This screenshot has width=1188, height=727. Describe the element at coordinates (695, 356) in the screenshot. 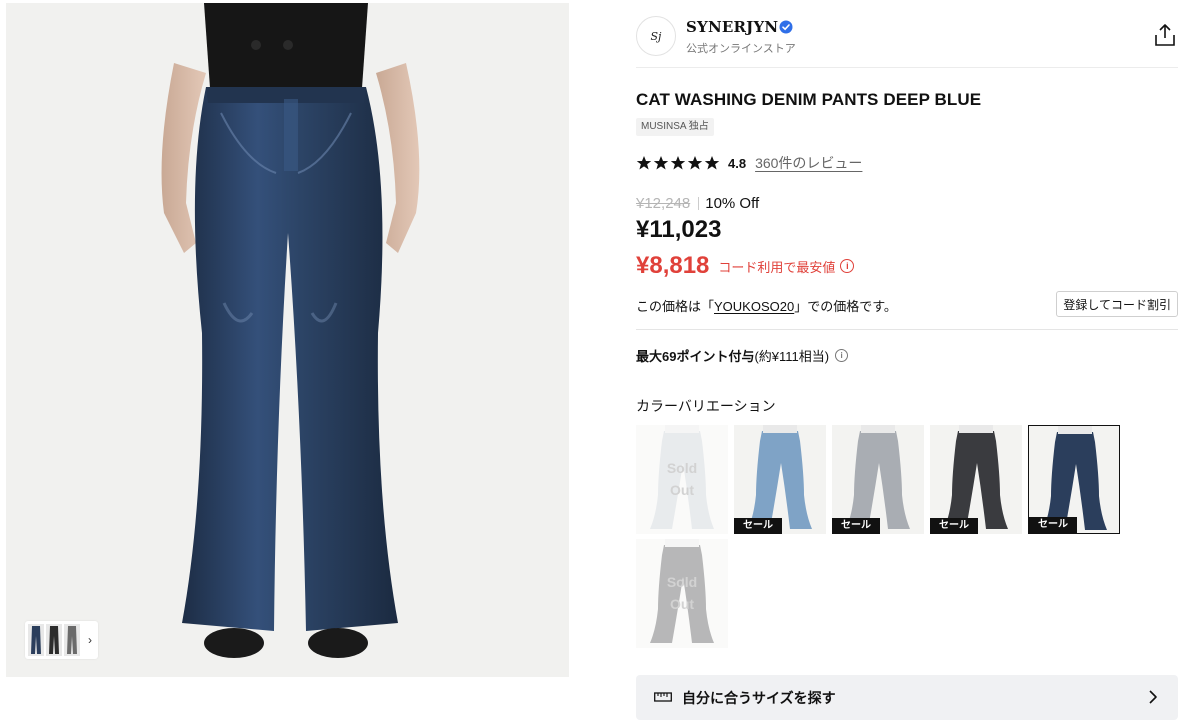

I see `points-amount: 最大69ポイント付与` at that location.